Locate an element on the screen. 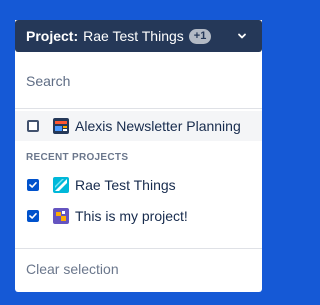 Image resolution: width=320 pixels, height=305 pixels. project-filter-button: Project: Rae Test Things +1 is located at coordinates (138, 36).